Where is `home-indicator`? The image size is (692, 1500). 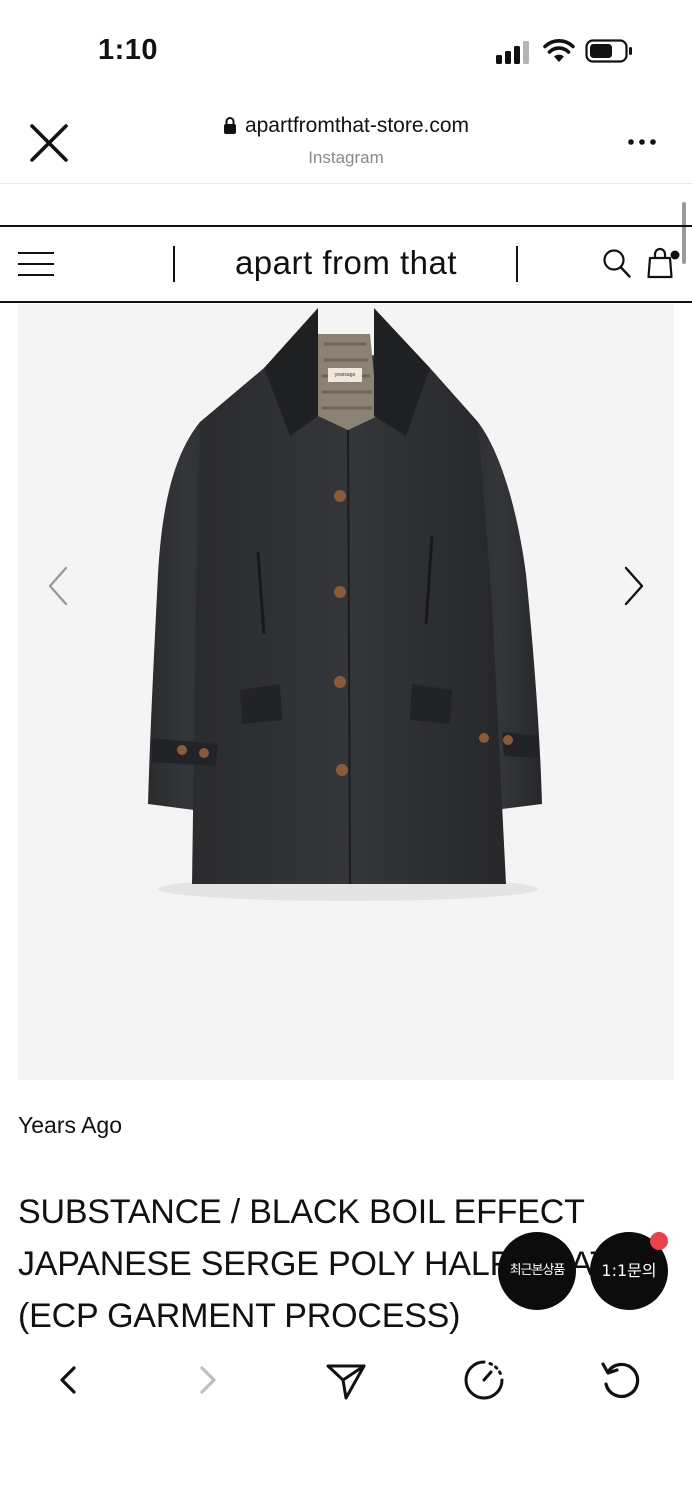 home-indicator is located at coordinates (346, 1481).